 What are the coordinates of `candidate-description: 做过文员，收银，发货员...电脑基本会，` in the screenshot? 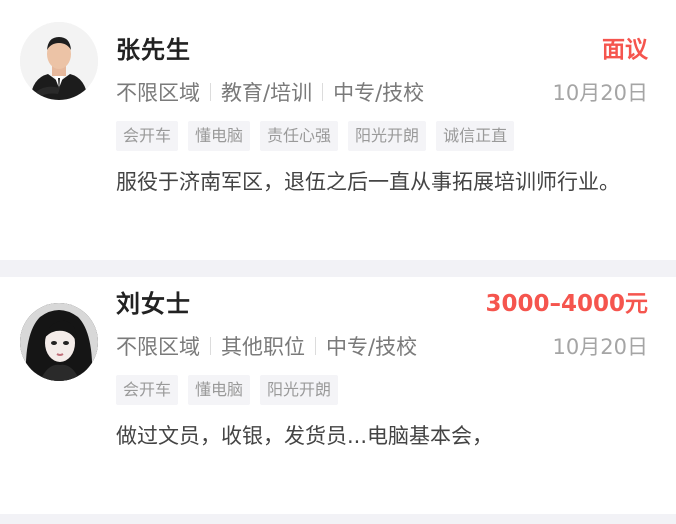 It's located at (305, 436).